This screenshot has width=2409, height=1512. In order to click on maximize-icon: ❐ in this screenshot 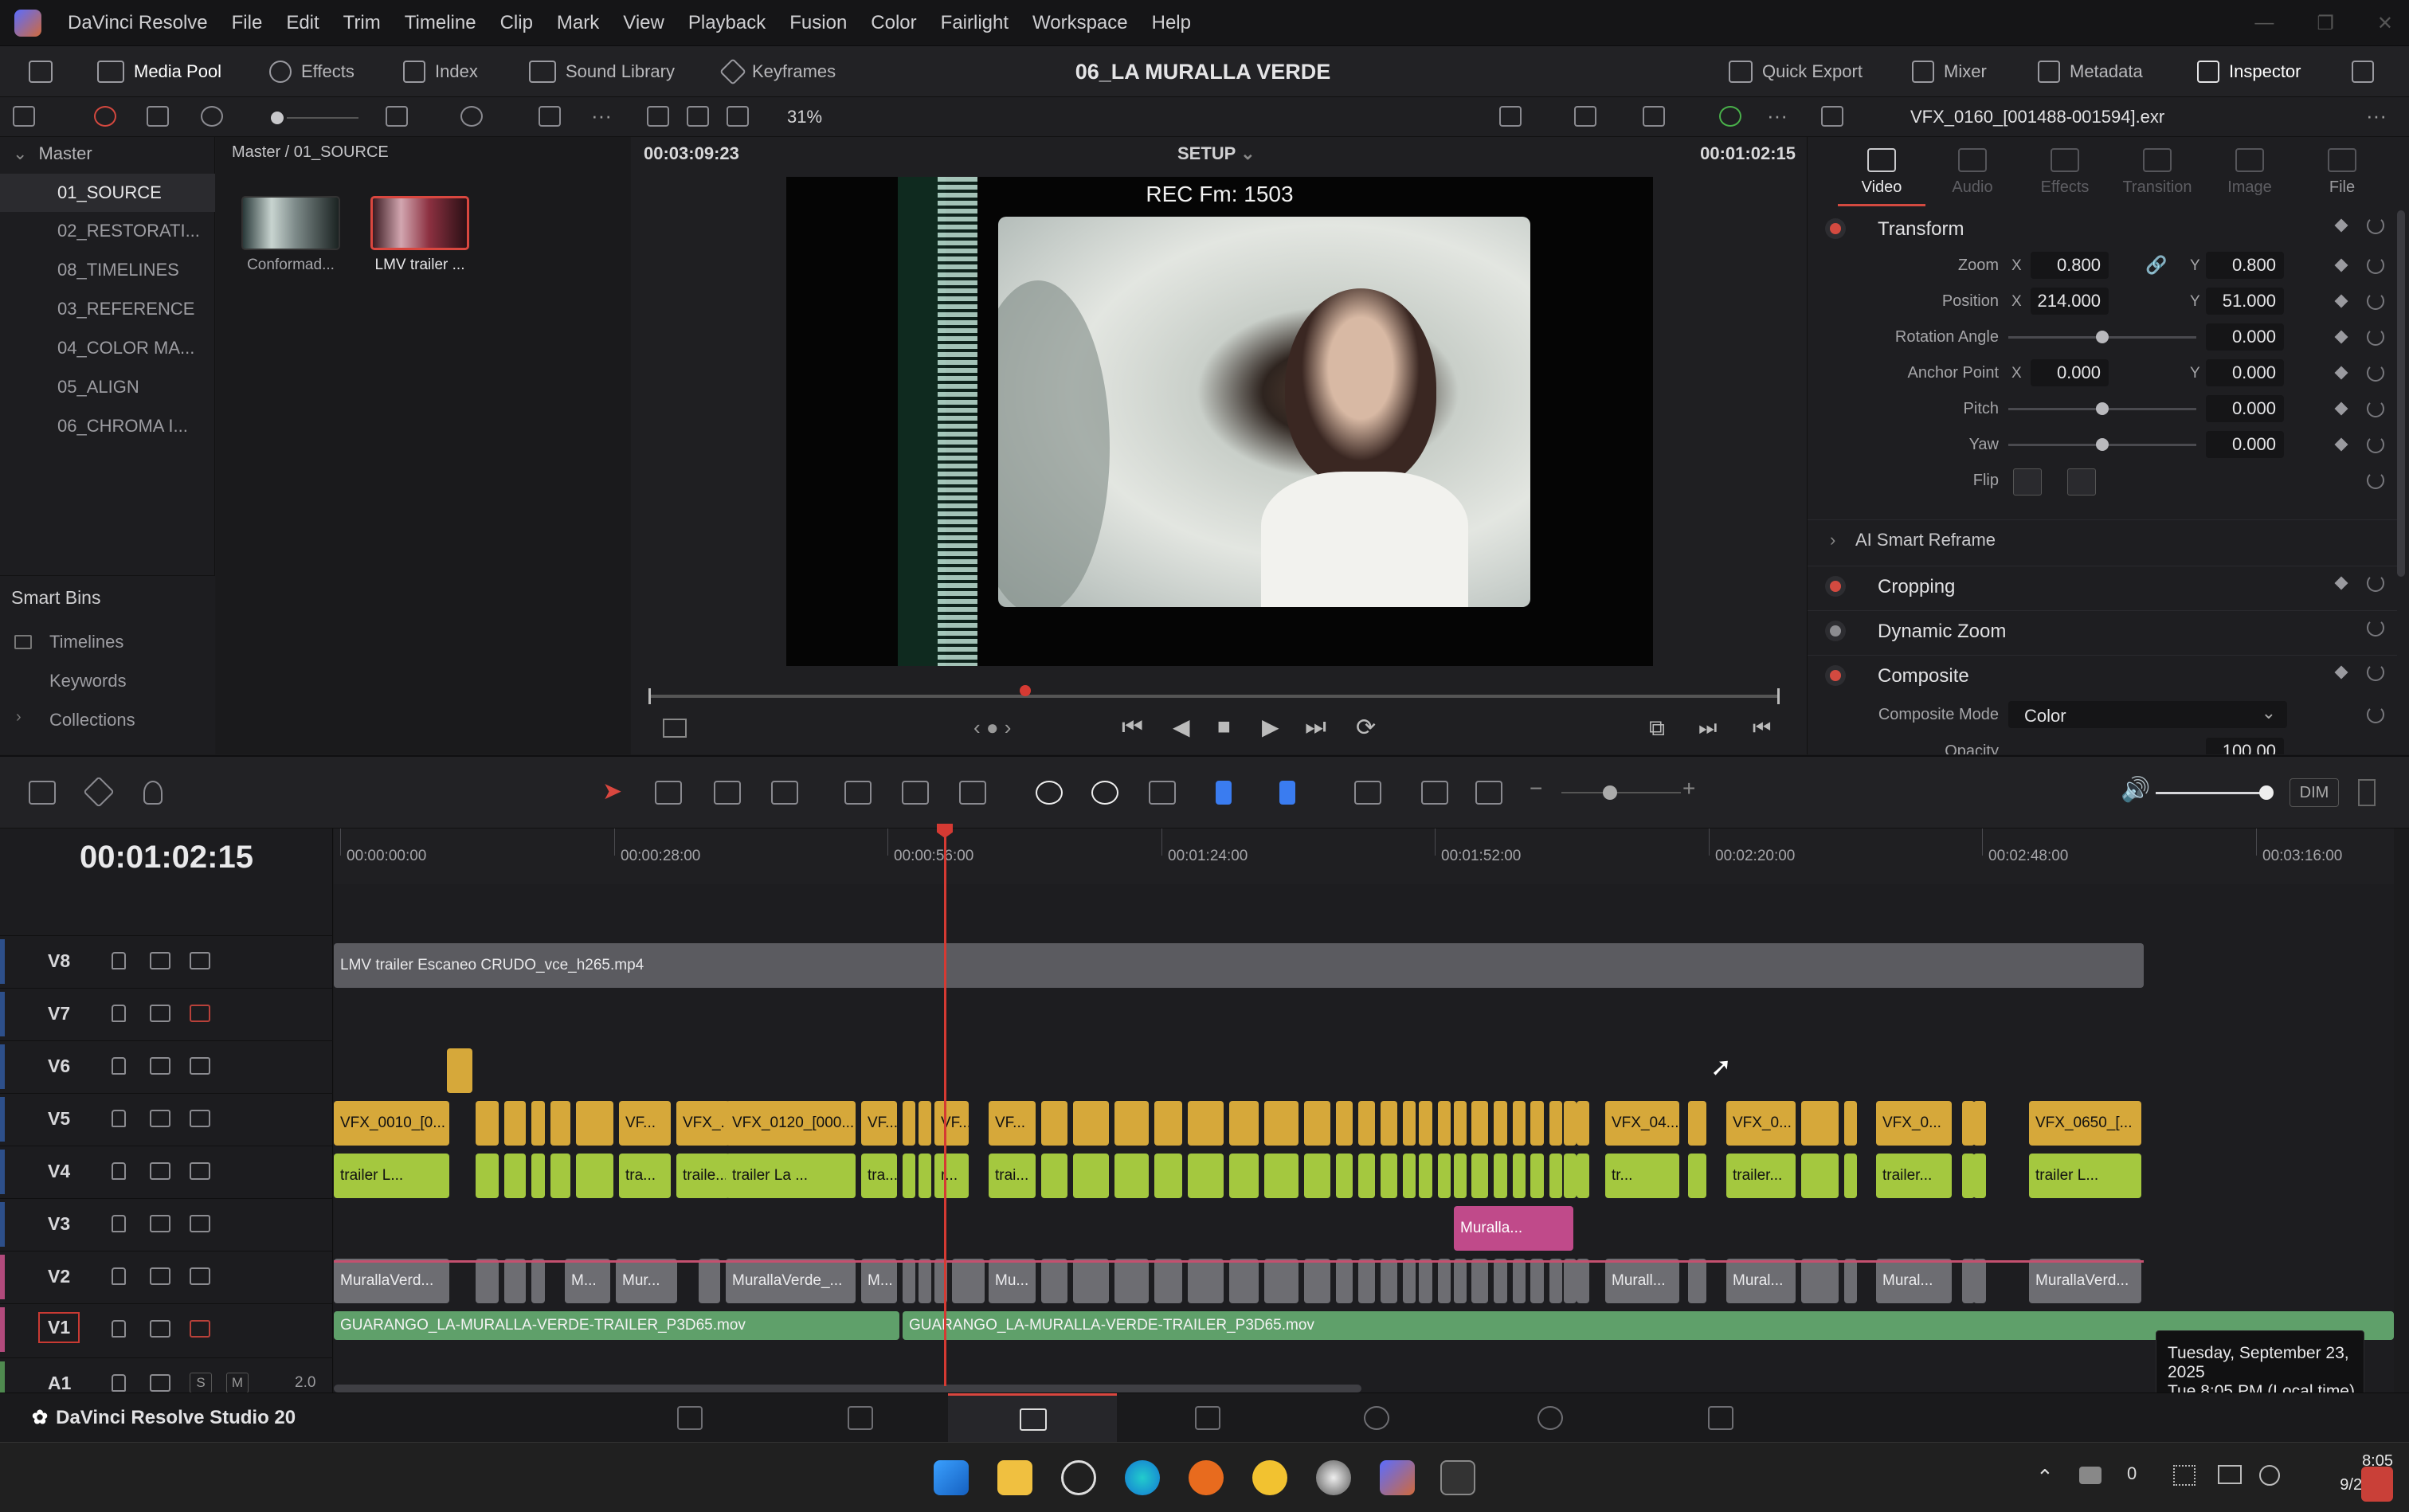, I will do `click(2325, 24)`.